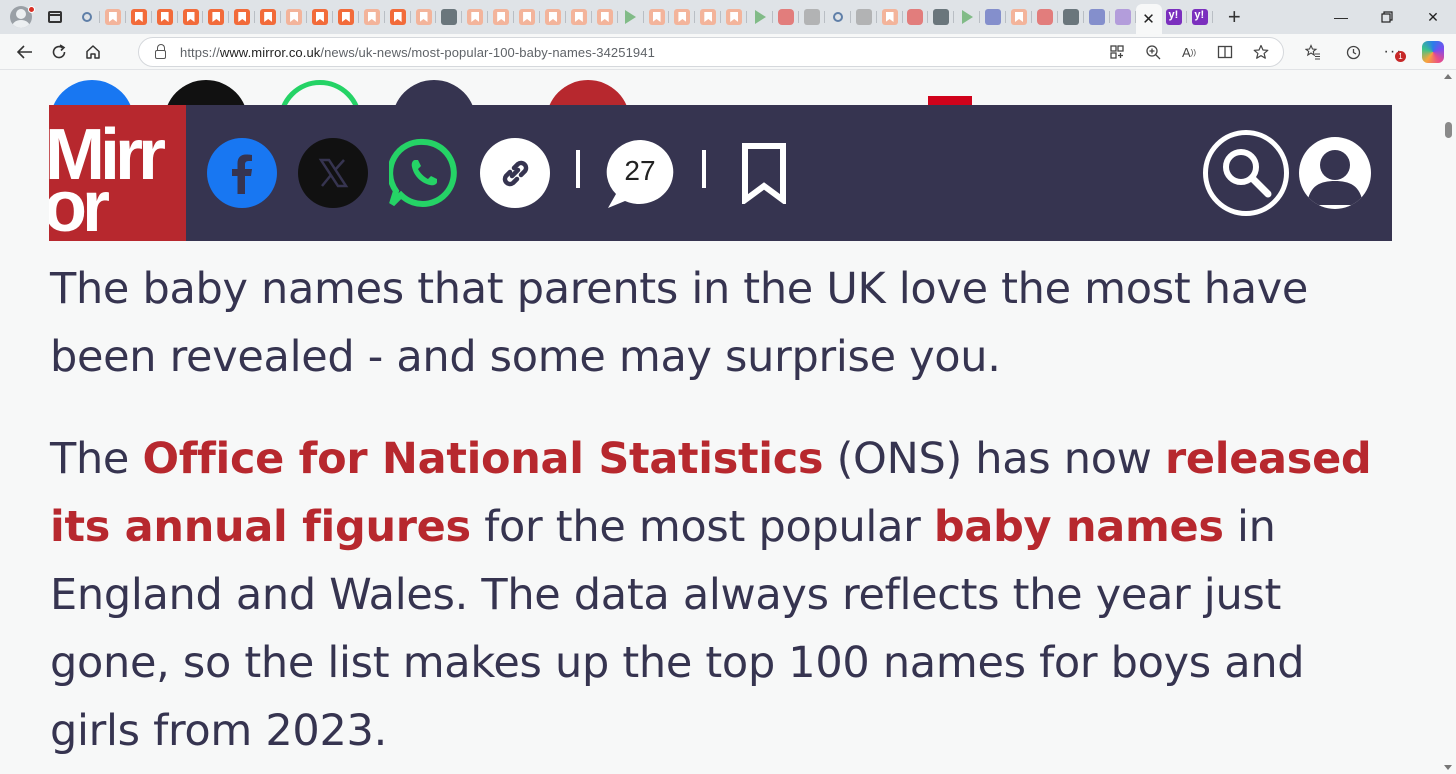 Image resolution: width=1456 pixels, height=774 pixels. I want to click on favorites-icon, so click(1312, 52).